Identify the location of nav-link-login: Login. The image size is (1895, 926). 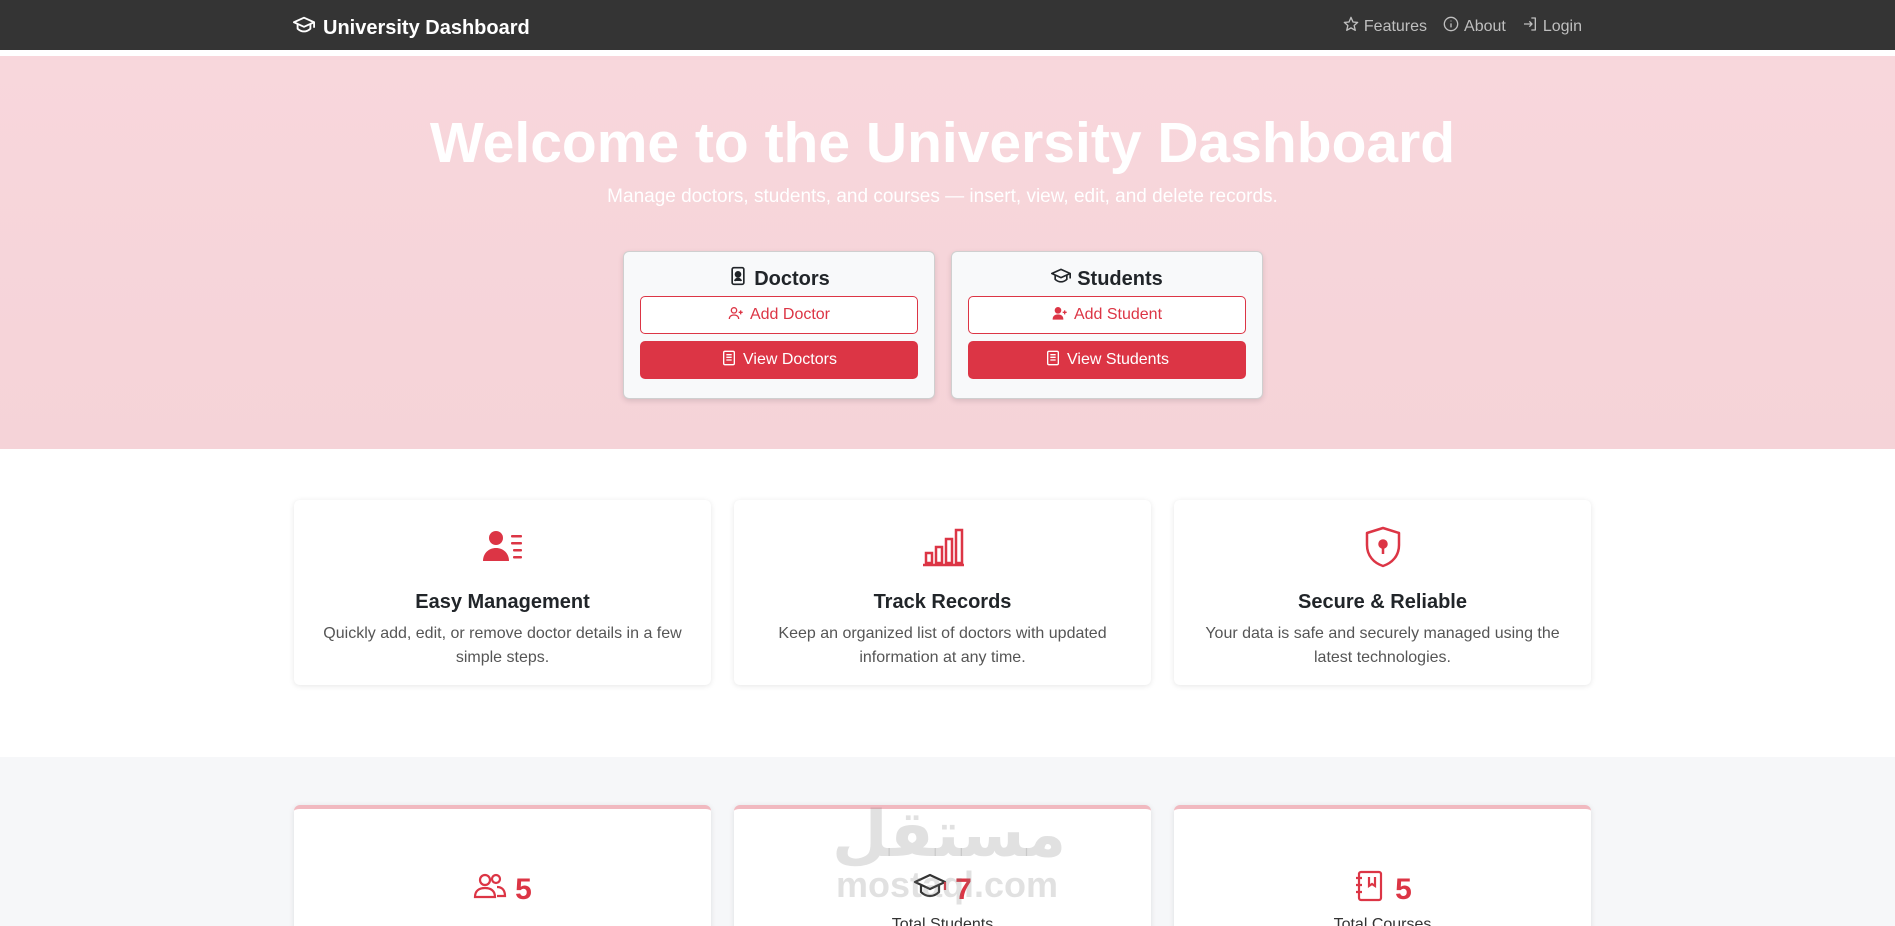
(1552, 26).